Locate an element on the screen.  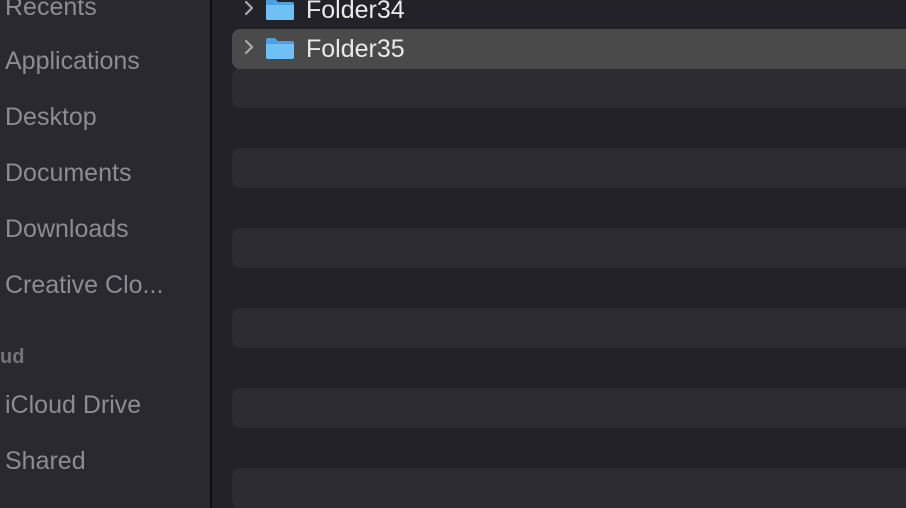
list-item-folder34: Folder34 is located at coordinates (569, 15).